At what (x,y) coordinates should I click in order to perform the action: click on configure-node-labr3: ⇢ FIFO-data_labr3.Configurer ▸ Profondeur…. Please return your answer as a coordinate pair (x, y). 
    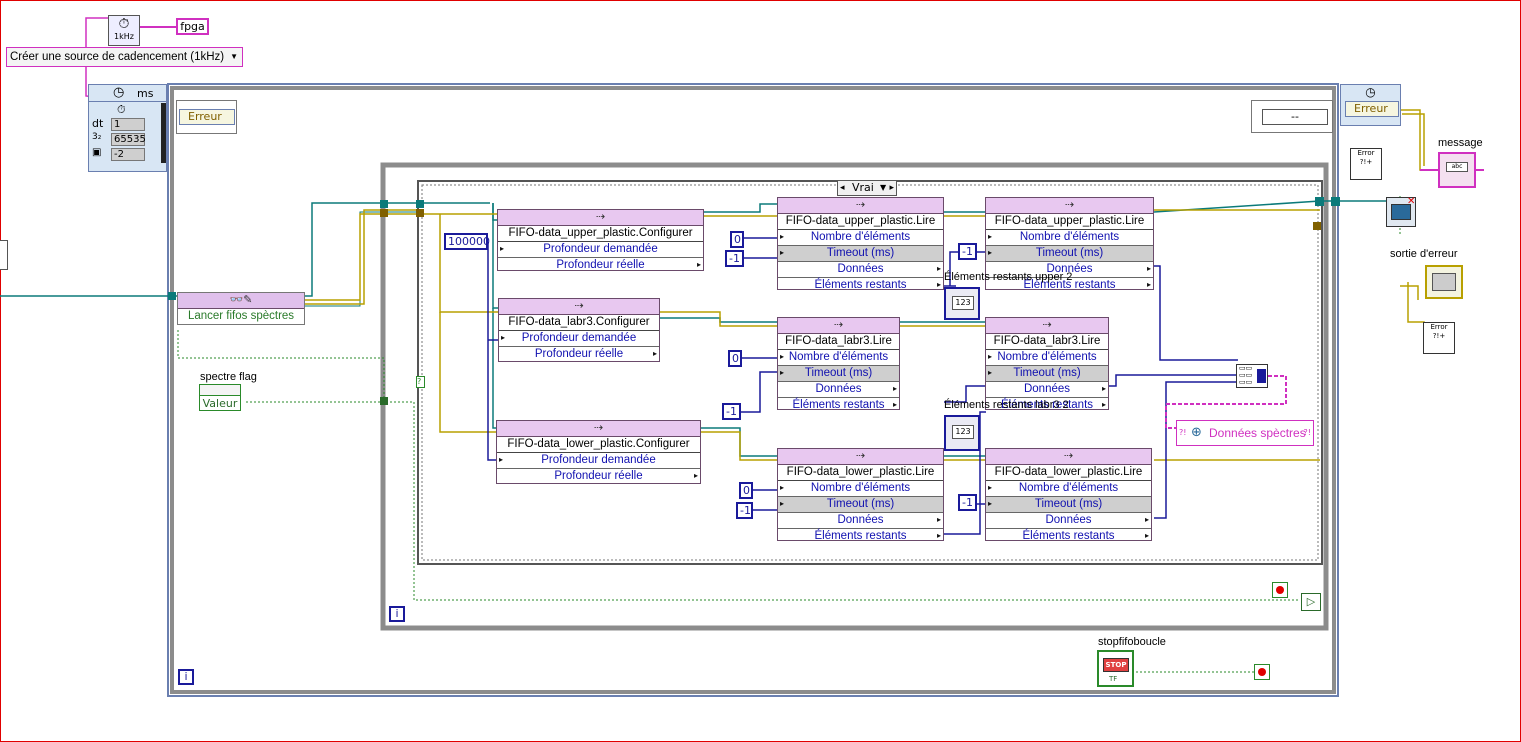
    Looking at the image, I should click on (579, 330).